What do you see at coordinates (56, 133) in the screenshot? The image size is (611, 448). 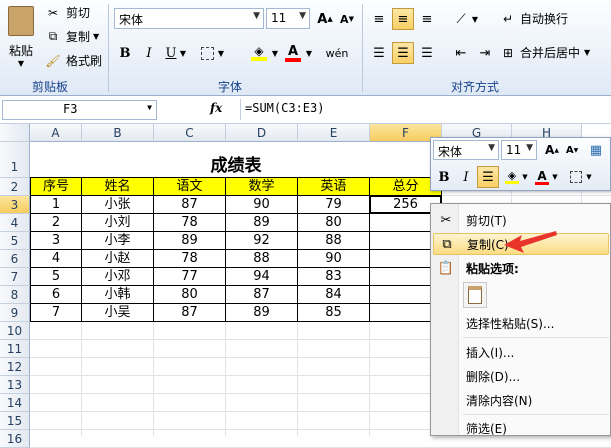 I see `column-header-a: A` at bounding box center [56, 133].